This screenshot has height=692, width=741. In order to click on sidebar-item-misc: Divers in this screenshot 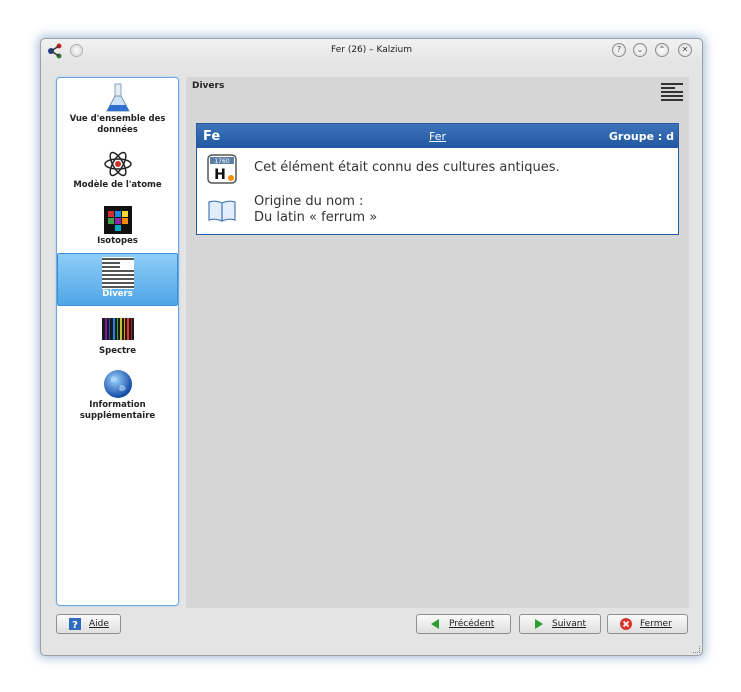, I will do `click(117, 279)`.